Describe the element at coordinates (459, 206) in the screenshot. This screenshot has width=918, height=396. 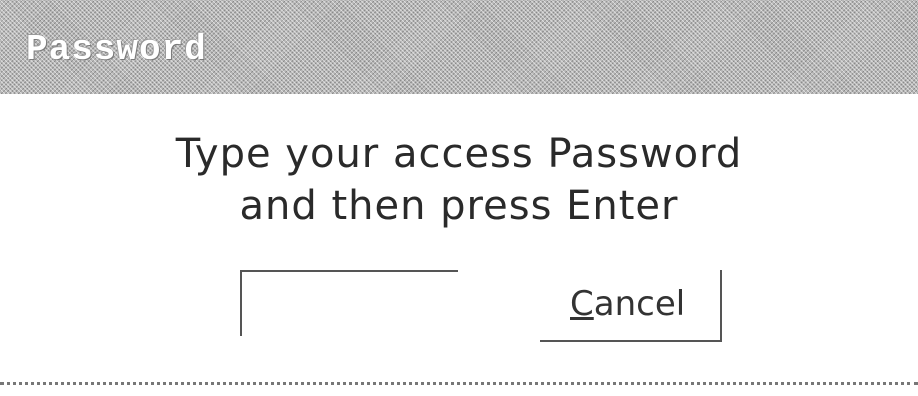
I see `instruction-line-2: and then press Enter` at that location.